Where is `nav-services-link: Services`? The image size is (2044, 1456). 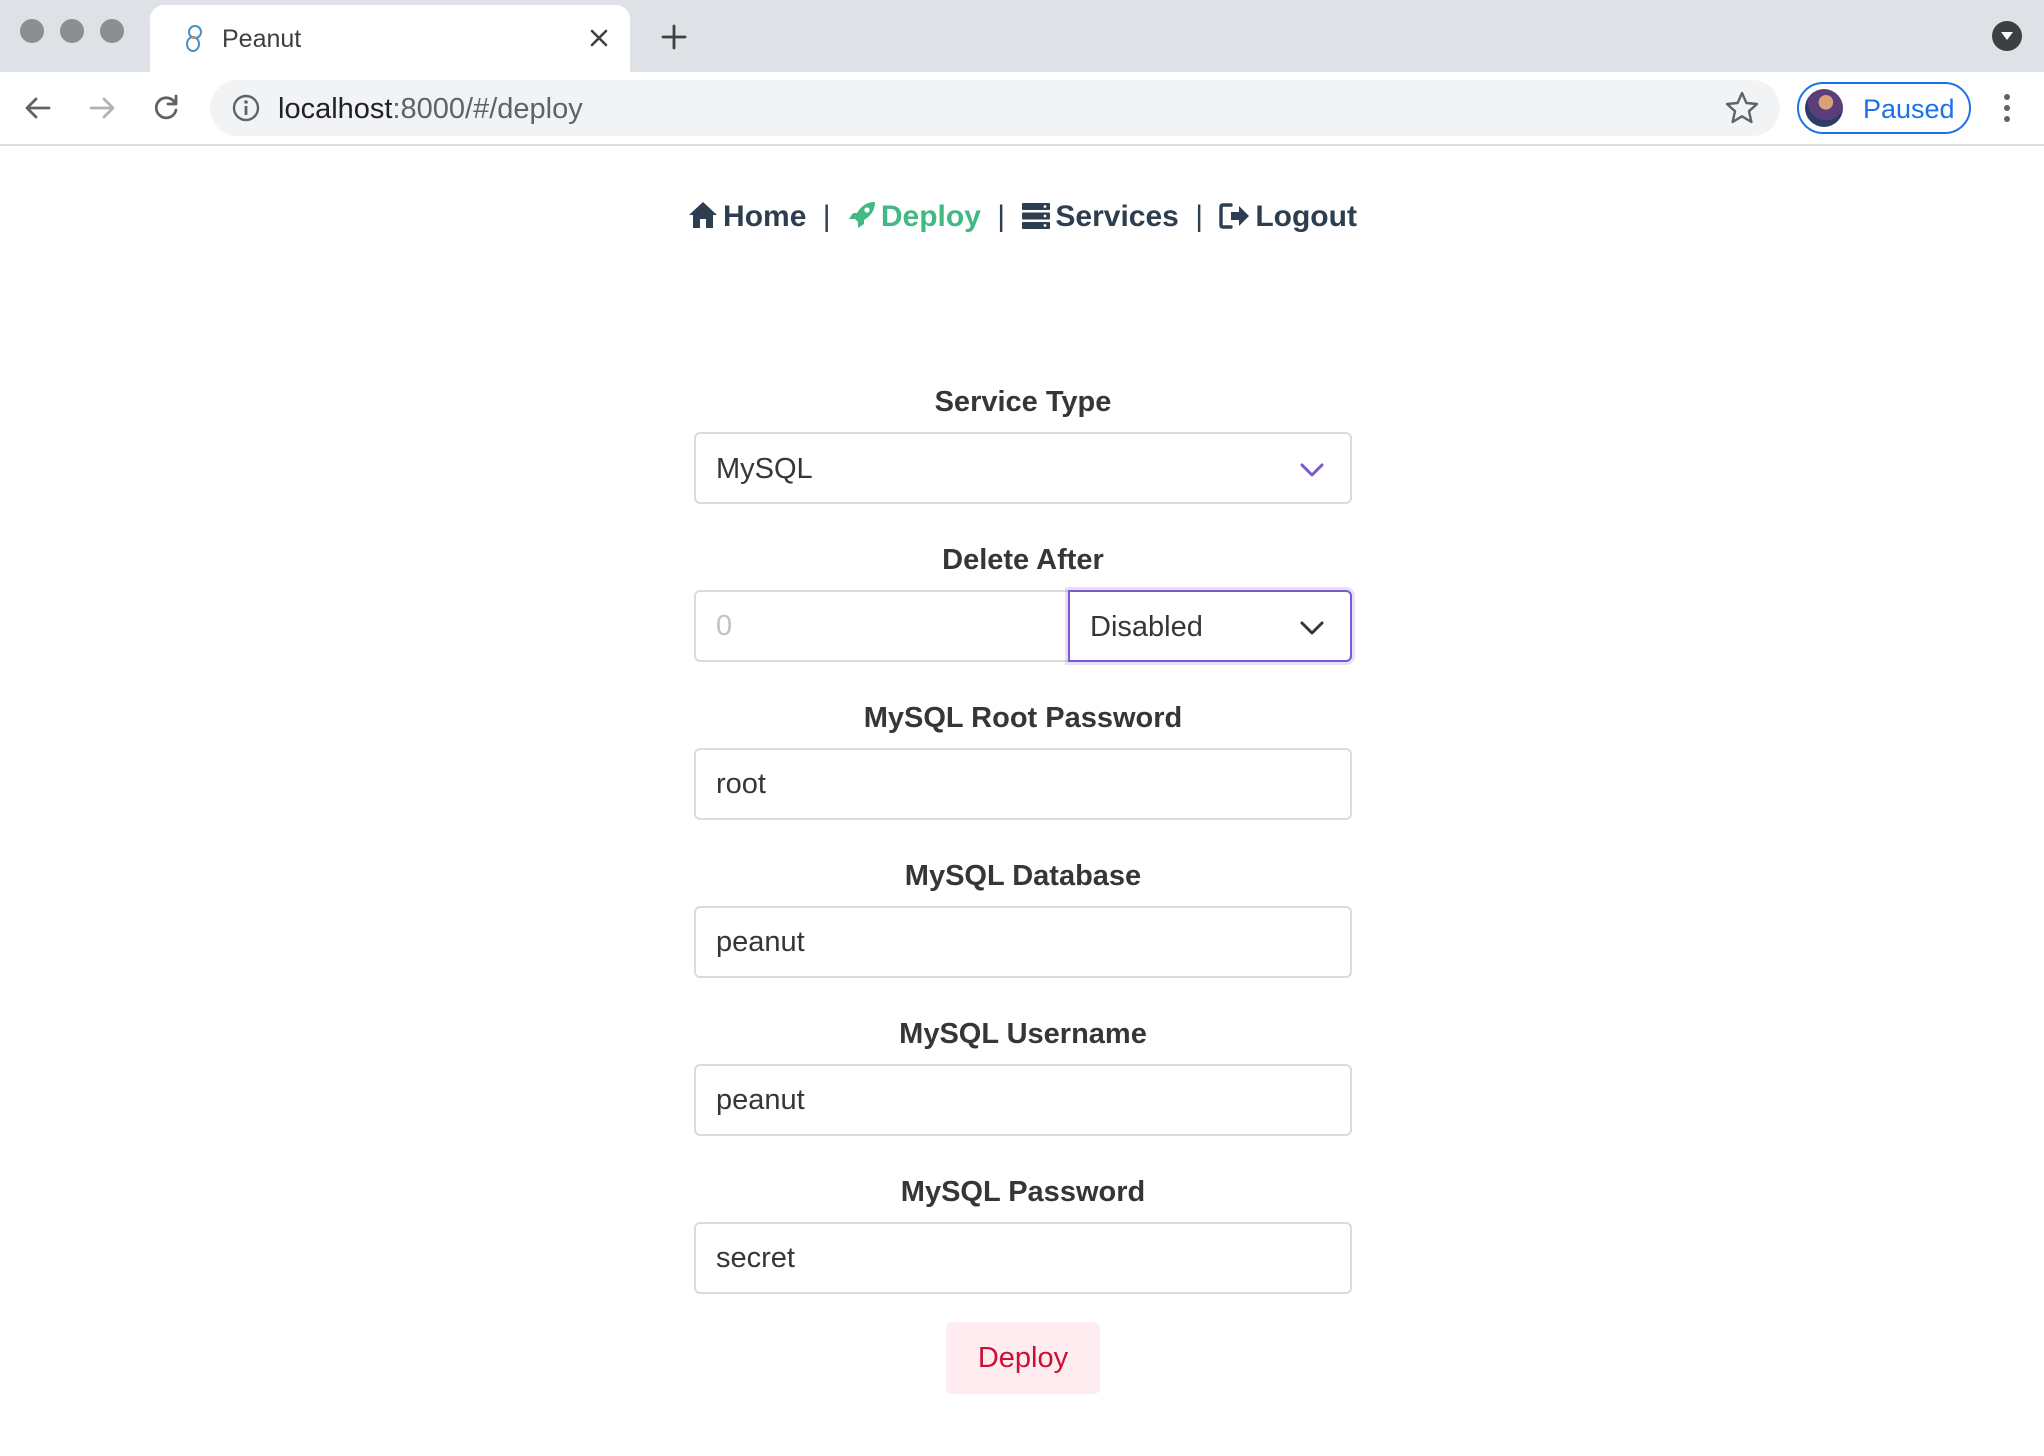 nav-services-link: Services is located at coordinates (1100, 216).